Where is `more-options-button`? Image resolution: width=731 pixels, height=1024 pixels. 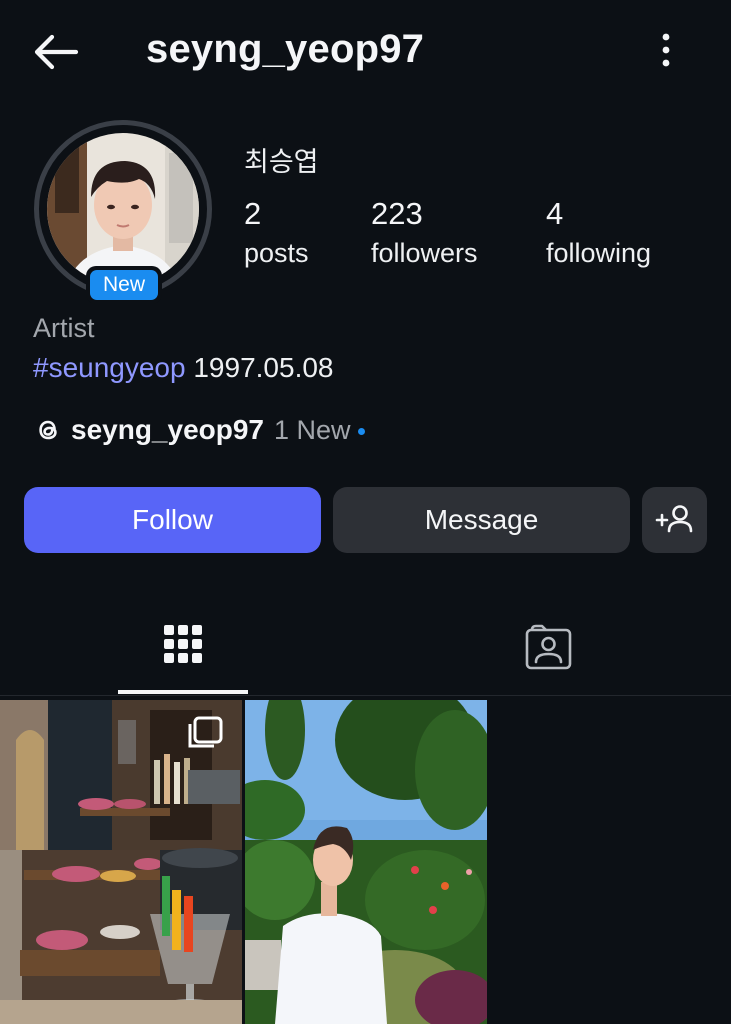
more-options-button is located at coordinates (666, 50).